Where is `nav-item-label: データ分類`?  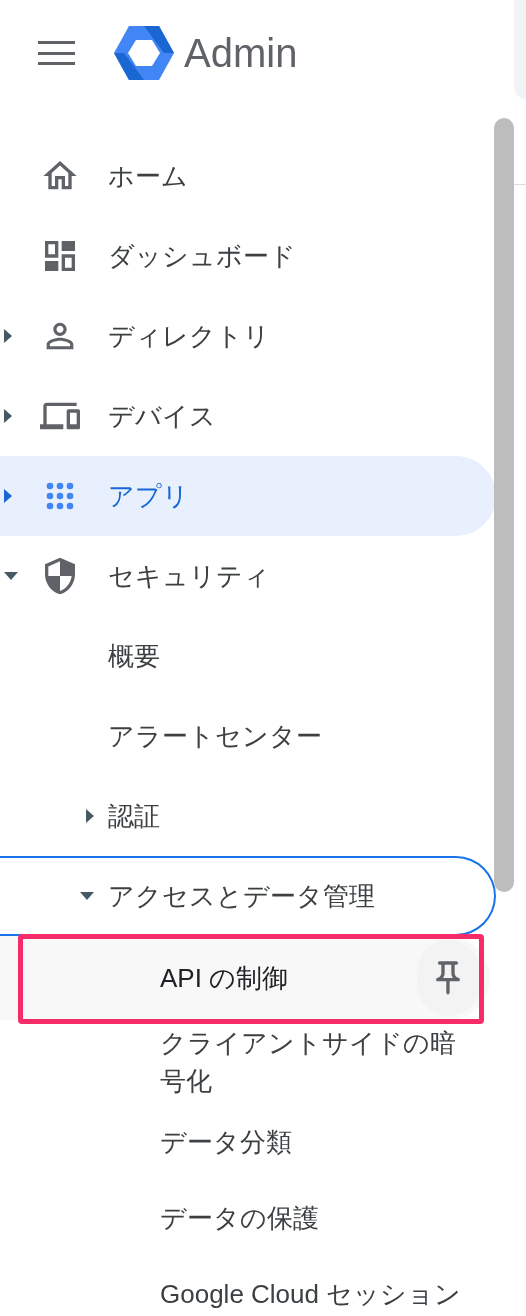 nav-item-label: データ分類 is located at coordinates (226, 1142).